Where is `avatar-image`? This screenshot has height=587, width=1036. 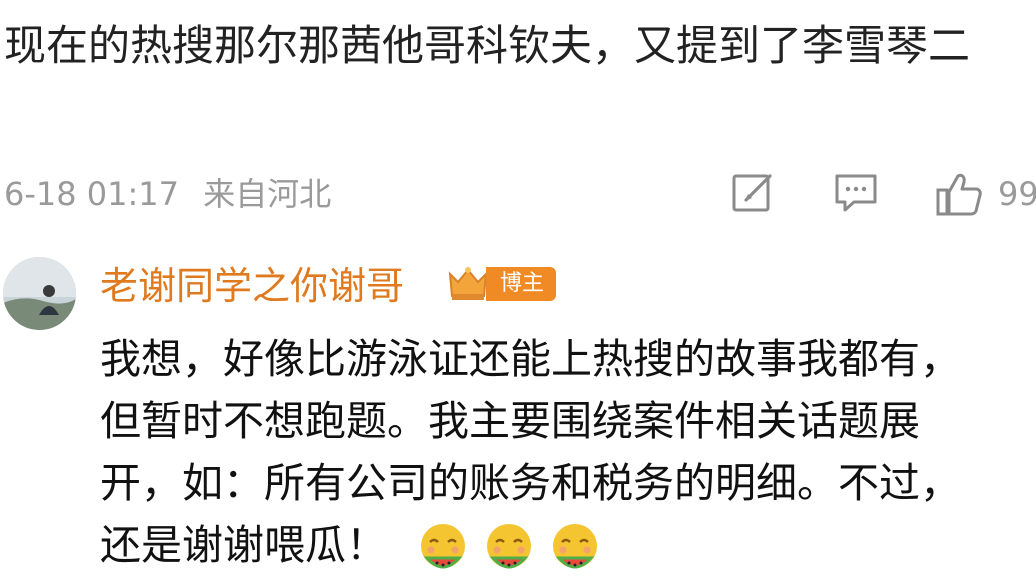 avatar-image is located at coordinates (39, 293).